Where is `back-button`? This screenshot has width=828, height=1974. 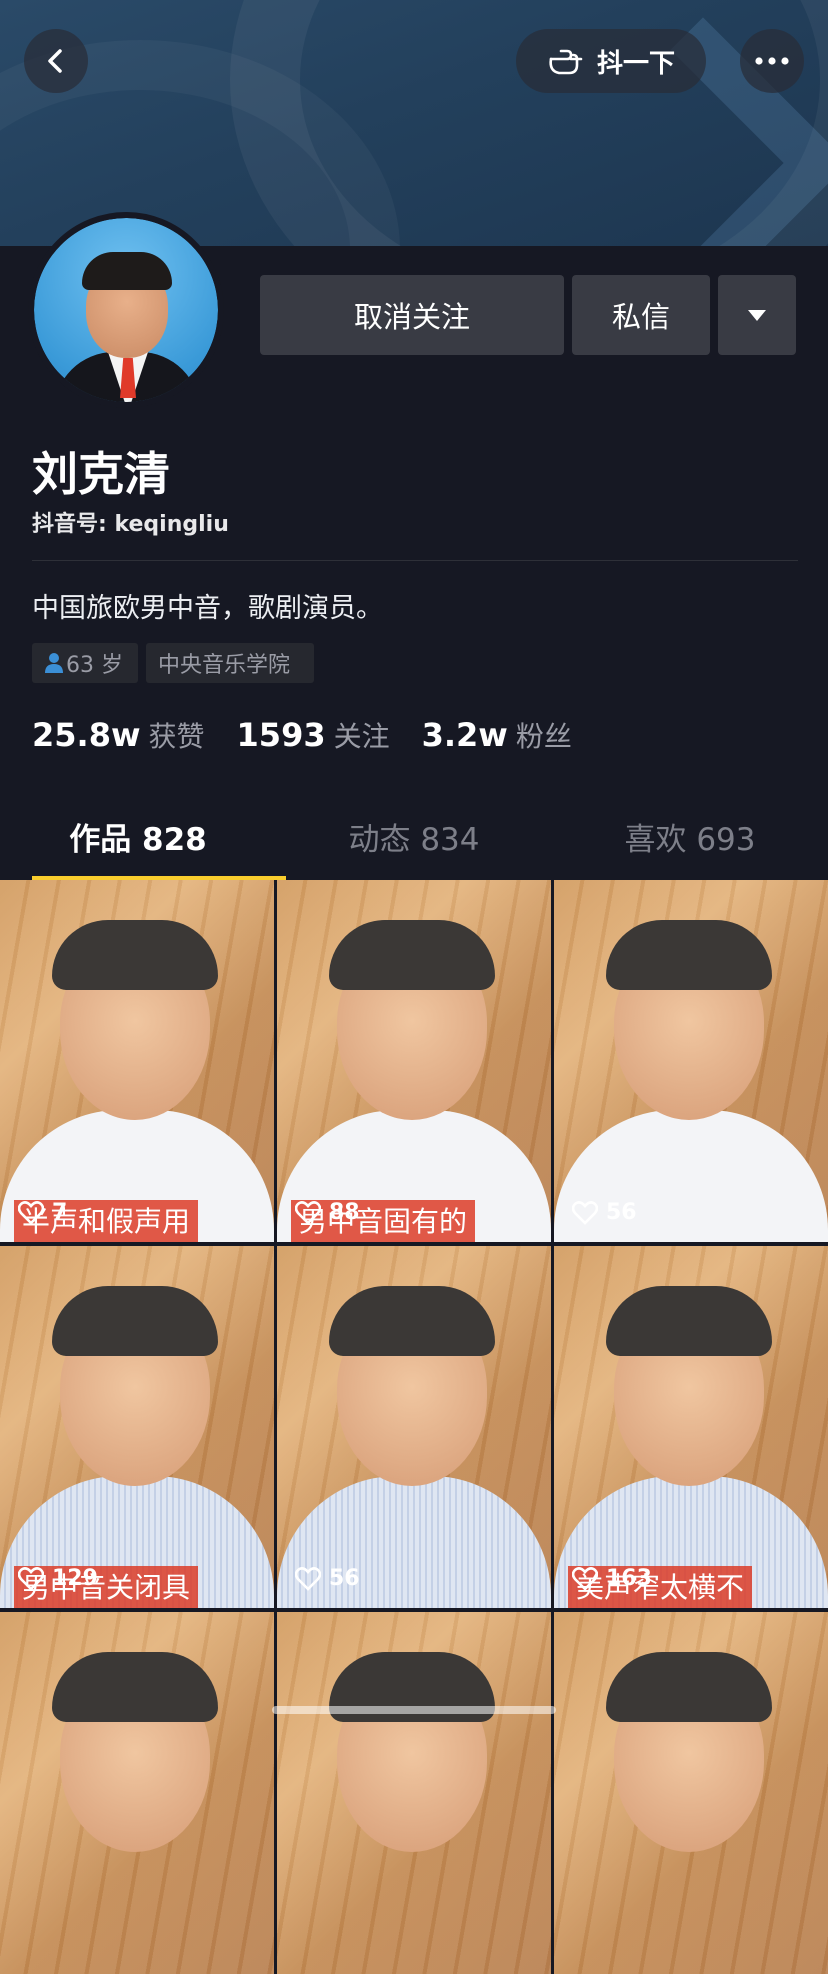 back-button is located at coordinates (56, 61).